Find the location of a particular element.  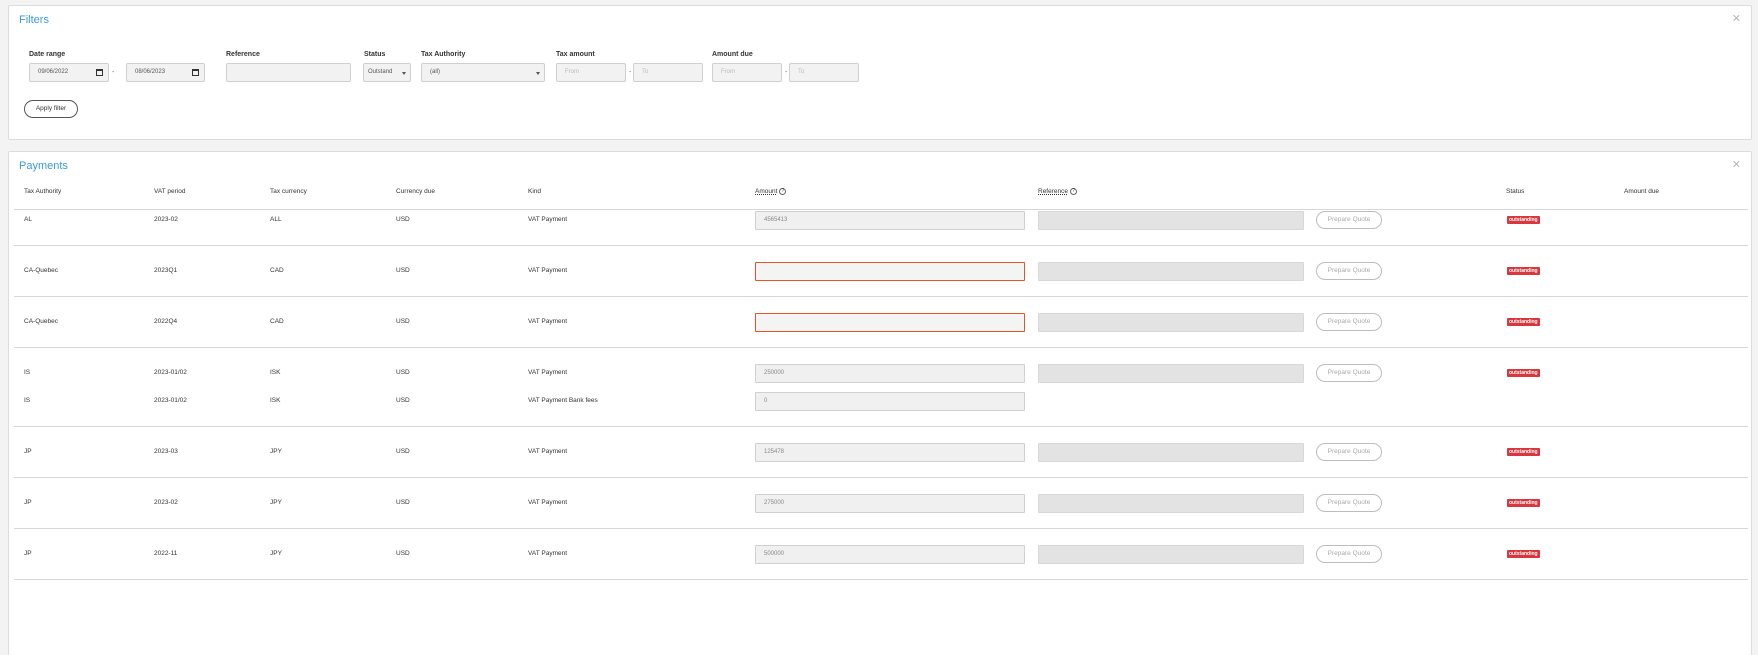

cell-tax-authority: IS is located at coordinates (27, 400).